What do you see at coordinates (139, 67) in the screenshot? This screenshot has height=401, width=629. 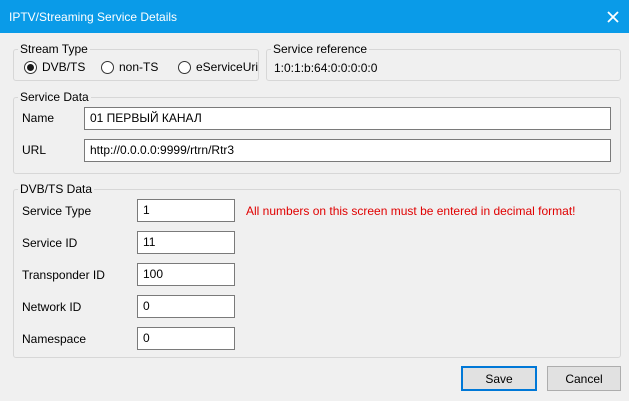 I see `radio-non-ts-label: non-TS` at bounding box center [139, 67].